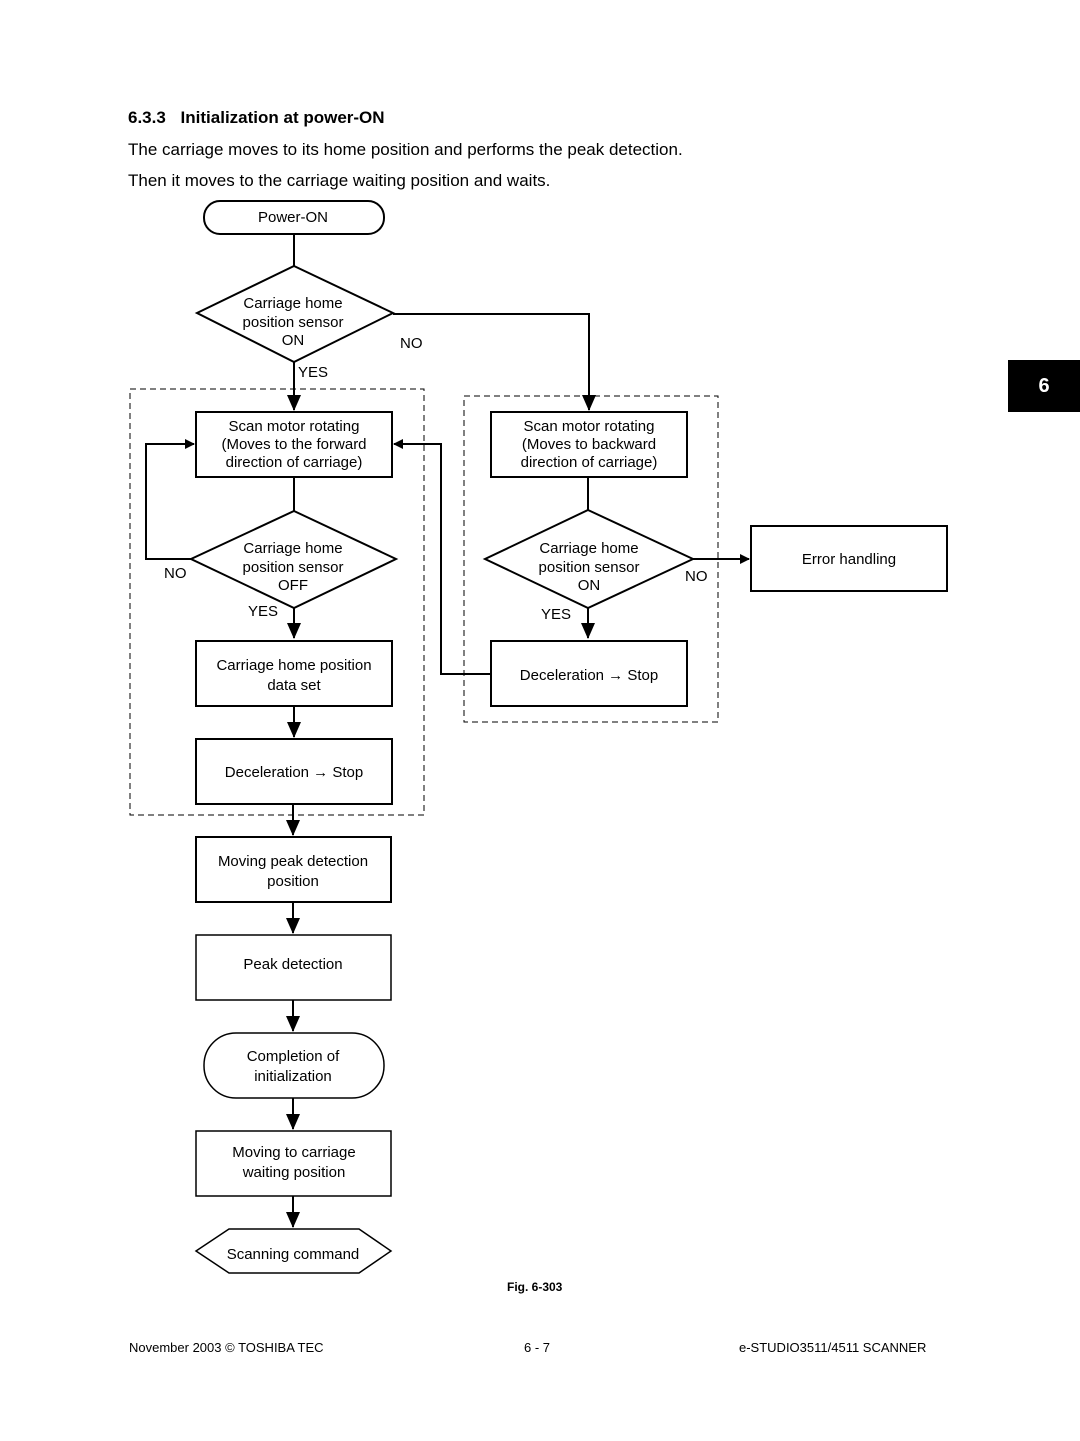 The image size is (1080, 1441). What do you see at coordinates (293, 585) in the screenshot?
I see `svg-text: OFF` at bounding box center [293, 585].